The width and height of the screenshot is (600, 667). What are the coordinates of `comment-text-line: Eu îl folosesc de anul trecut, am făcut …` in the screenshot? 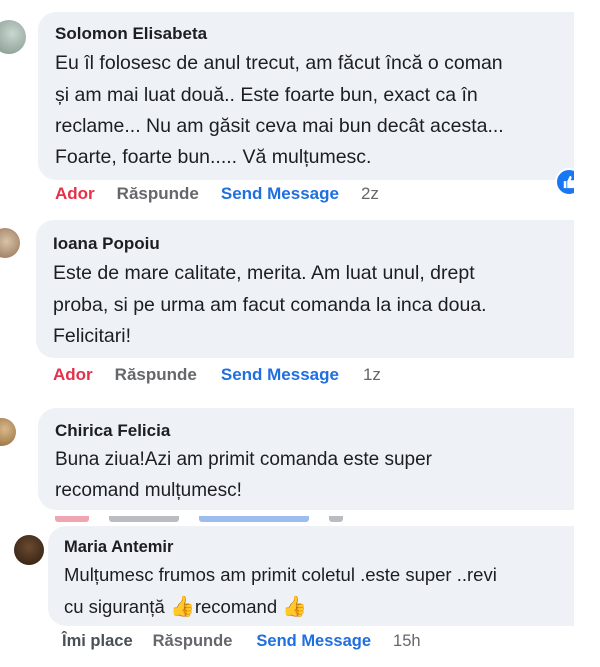 It's located at (279, 63).